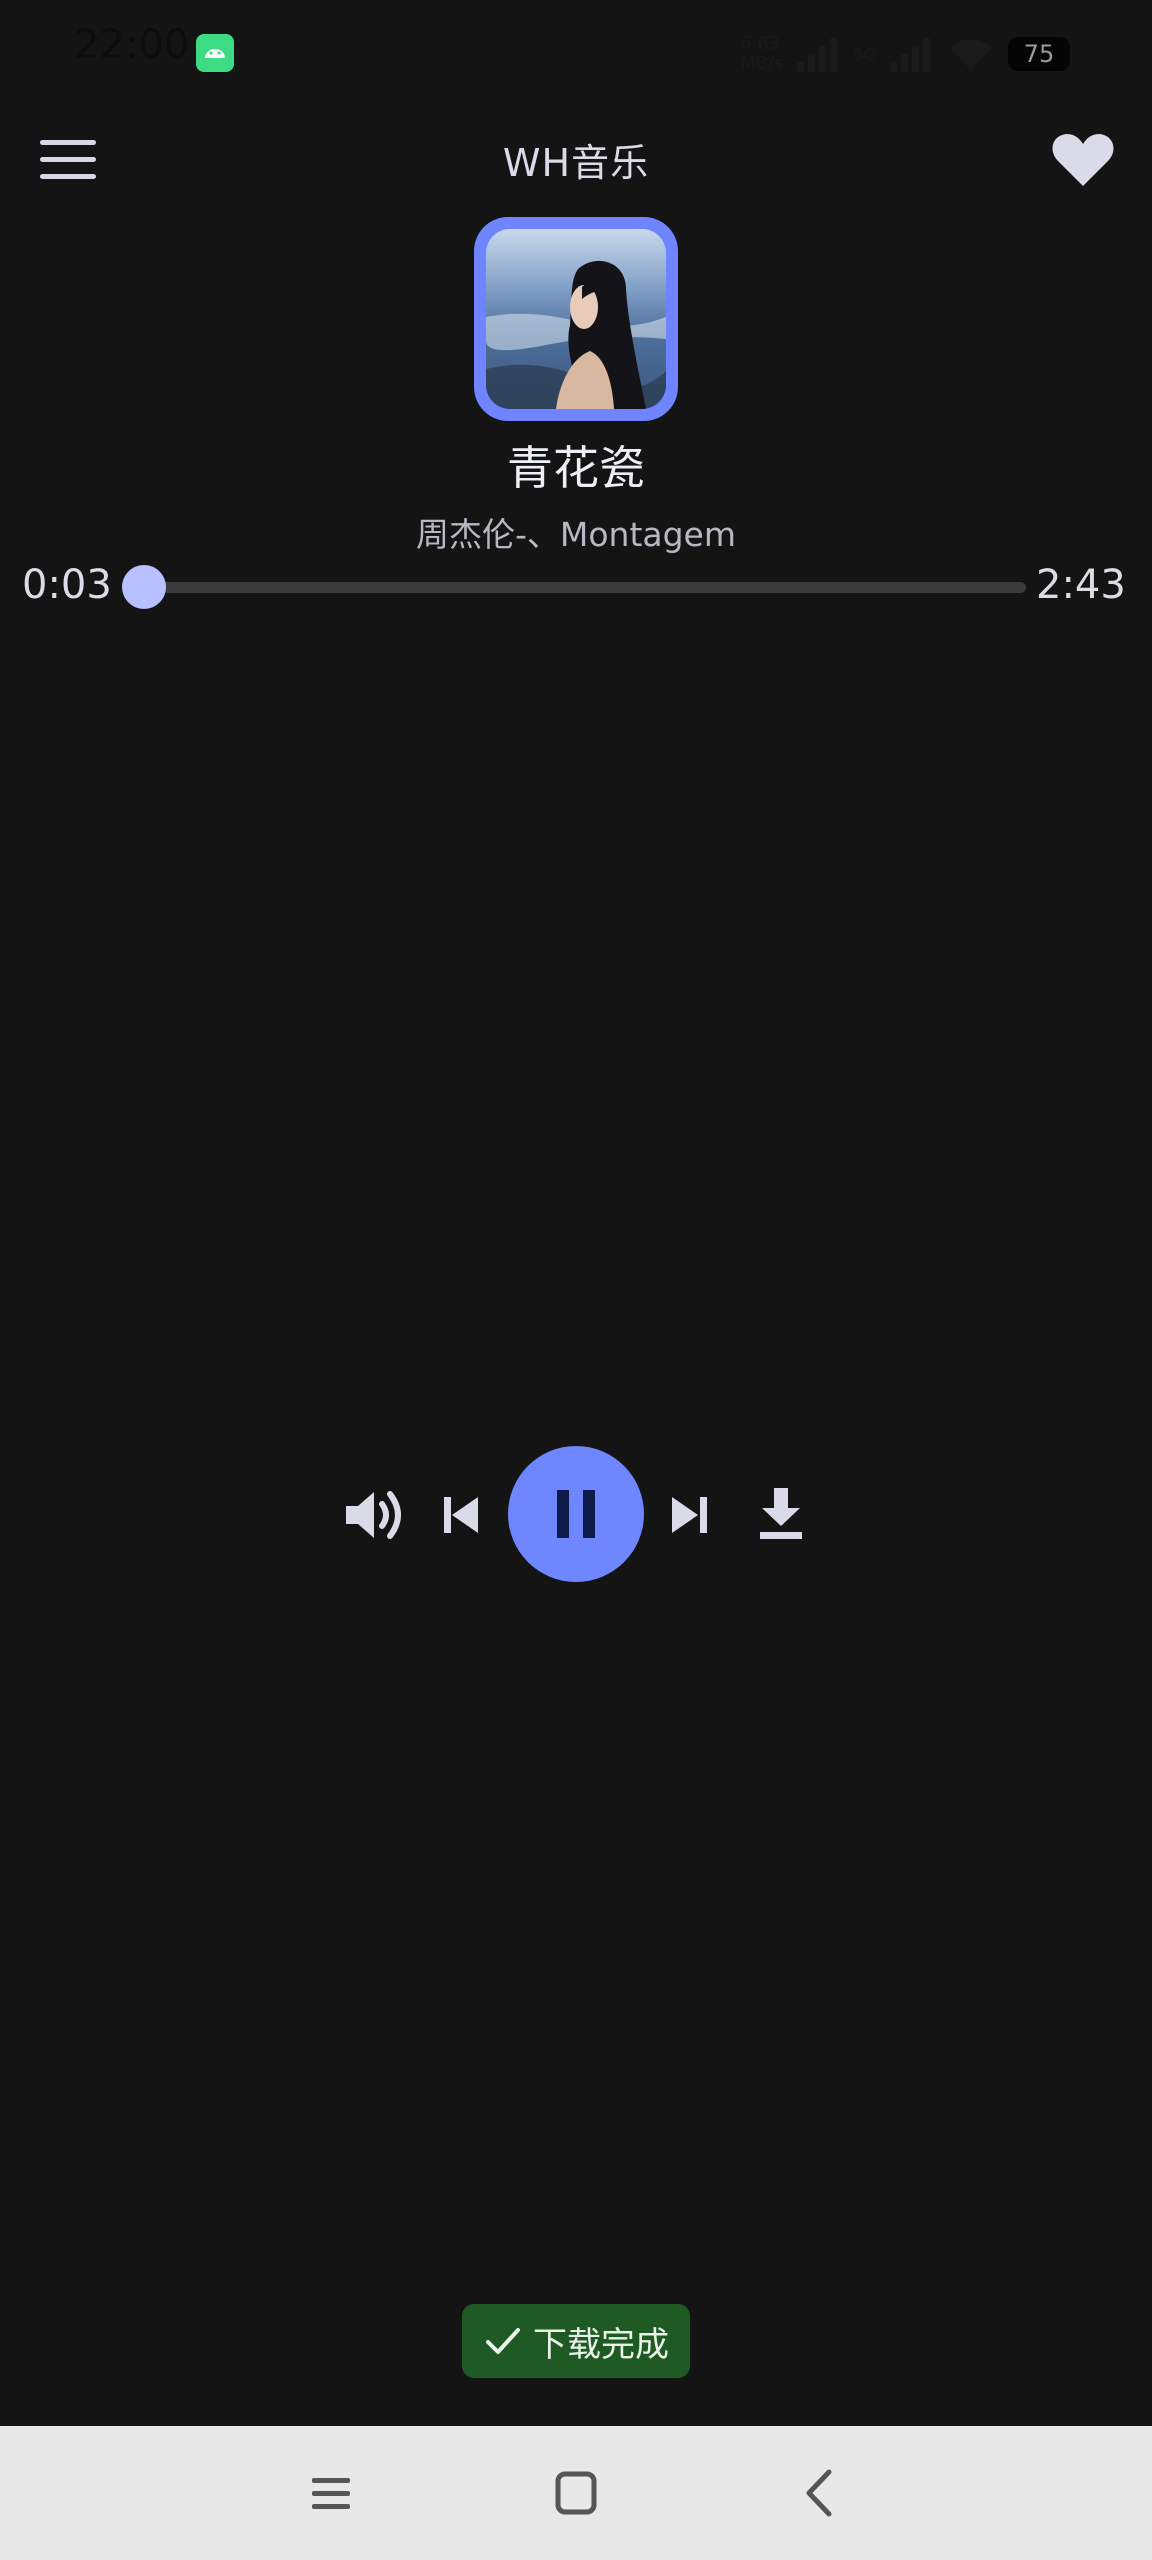 The height and width of the screenshot is (2560, 1152). What do you see at coordinates (1083, 160) in the screenshot?
I see `heart-icon` at bounding box center [1083, 160].